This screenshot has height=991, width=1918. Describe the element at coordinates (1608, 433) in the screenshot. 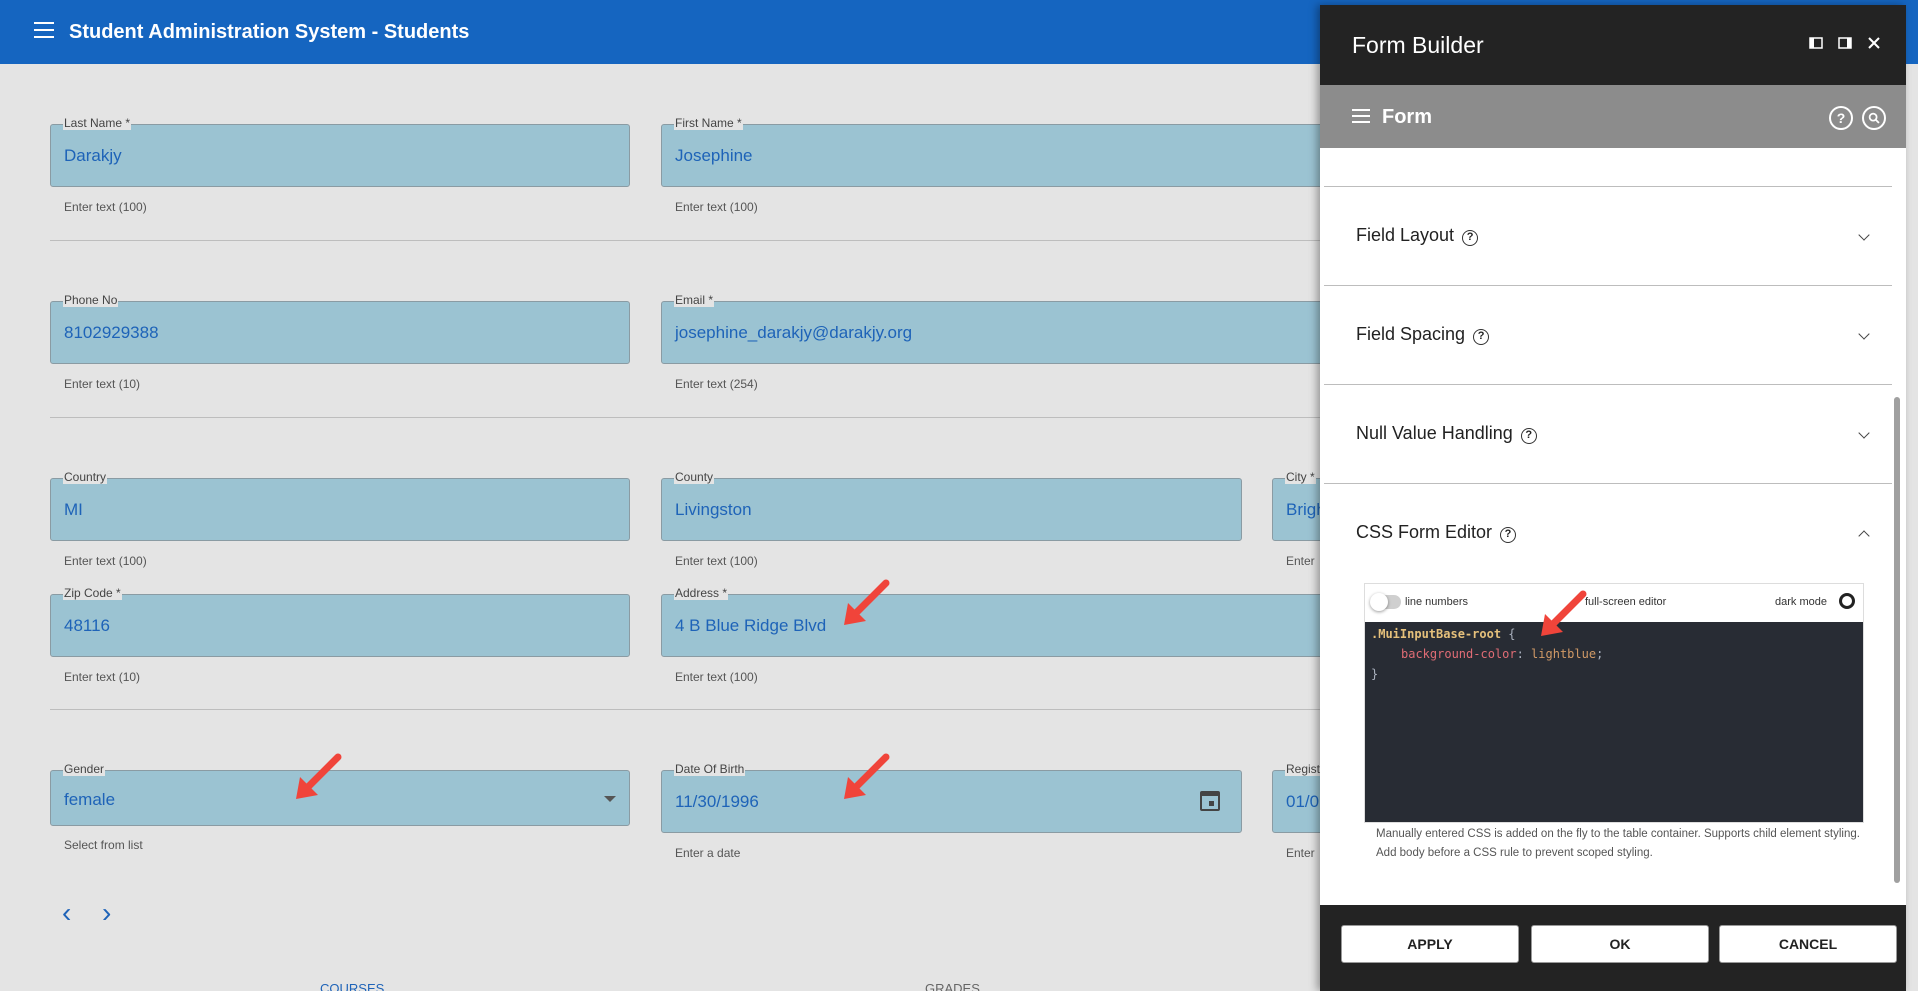

I see `accordion-null-value-handling: Null Value Handling?` at that location.